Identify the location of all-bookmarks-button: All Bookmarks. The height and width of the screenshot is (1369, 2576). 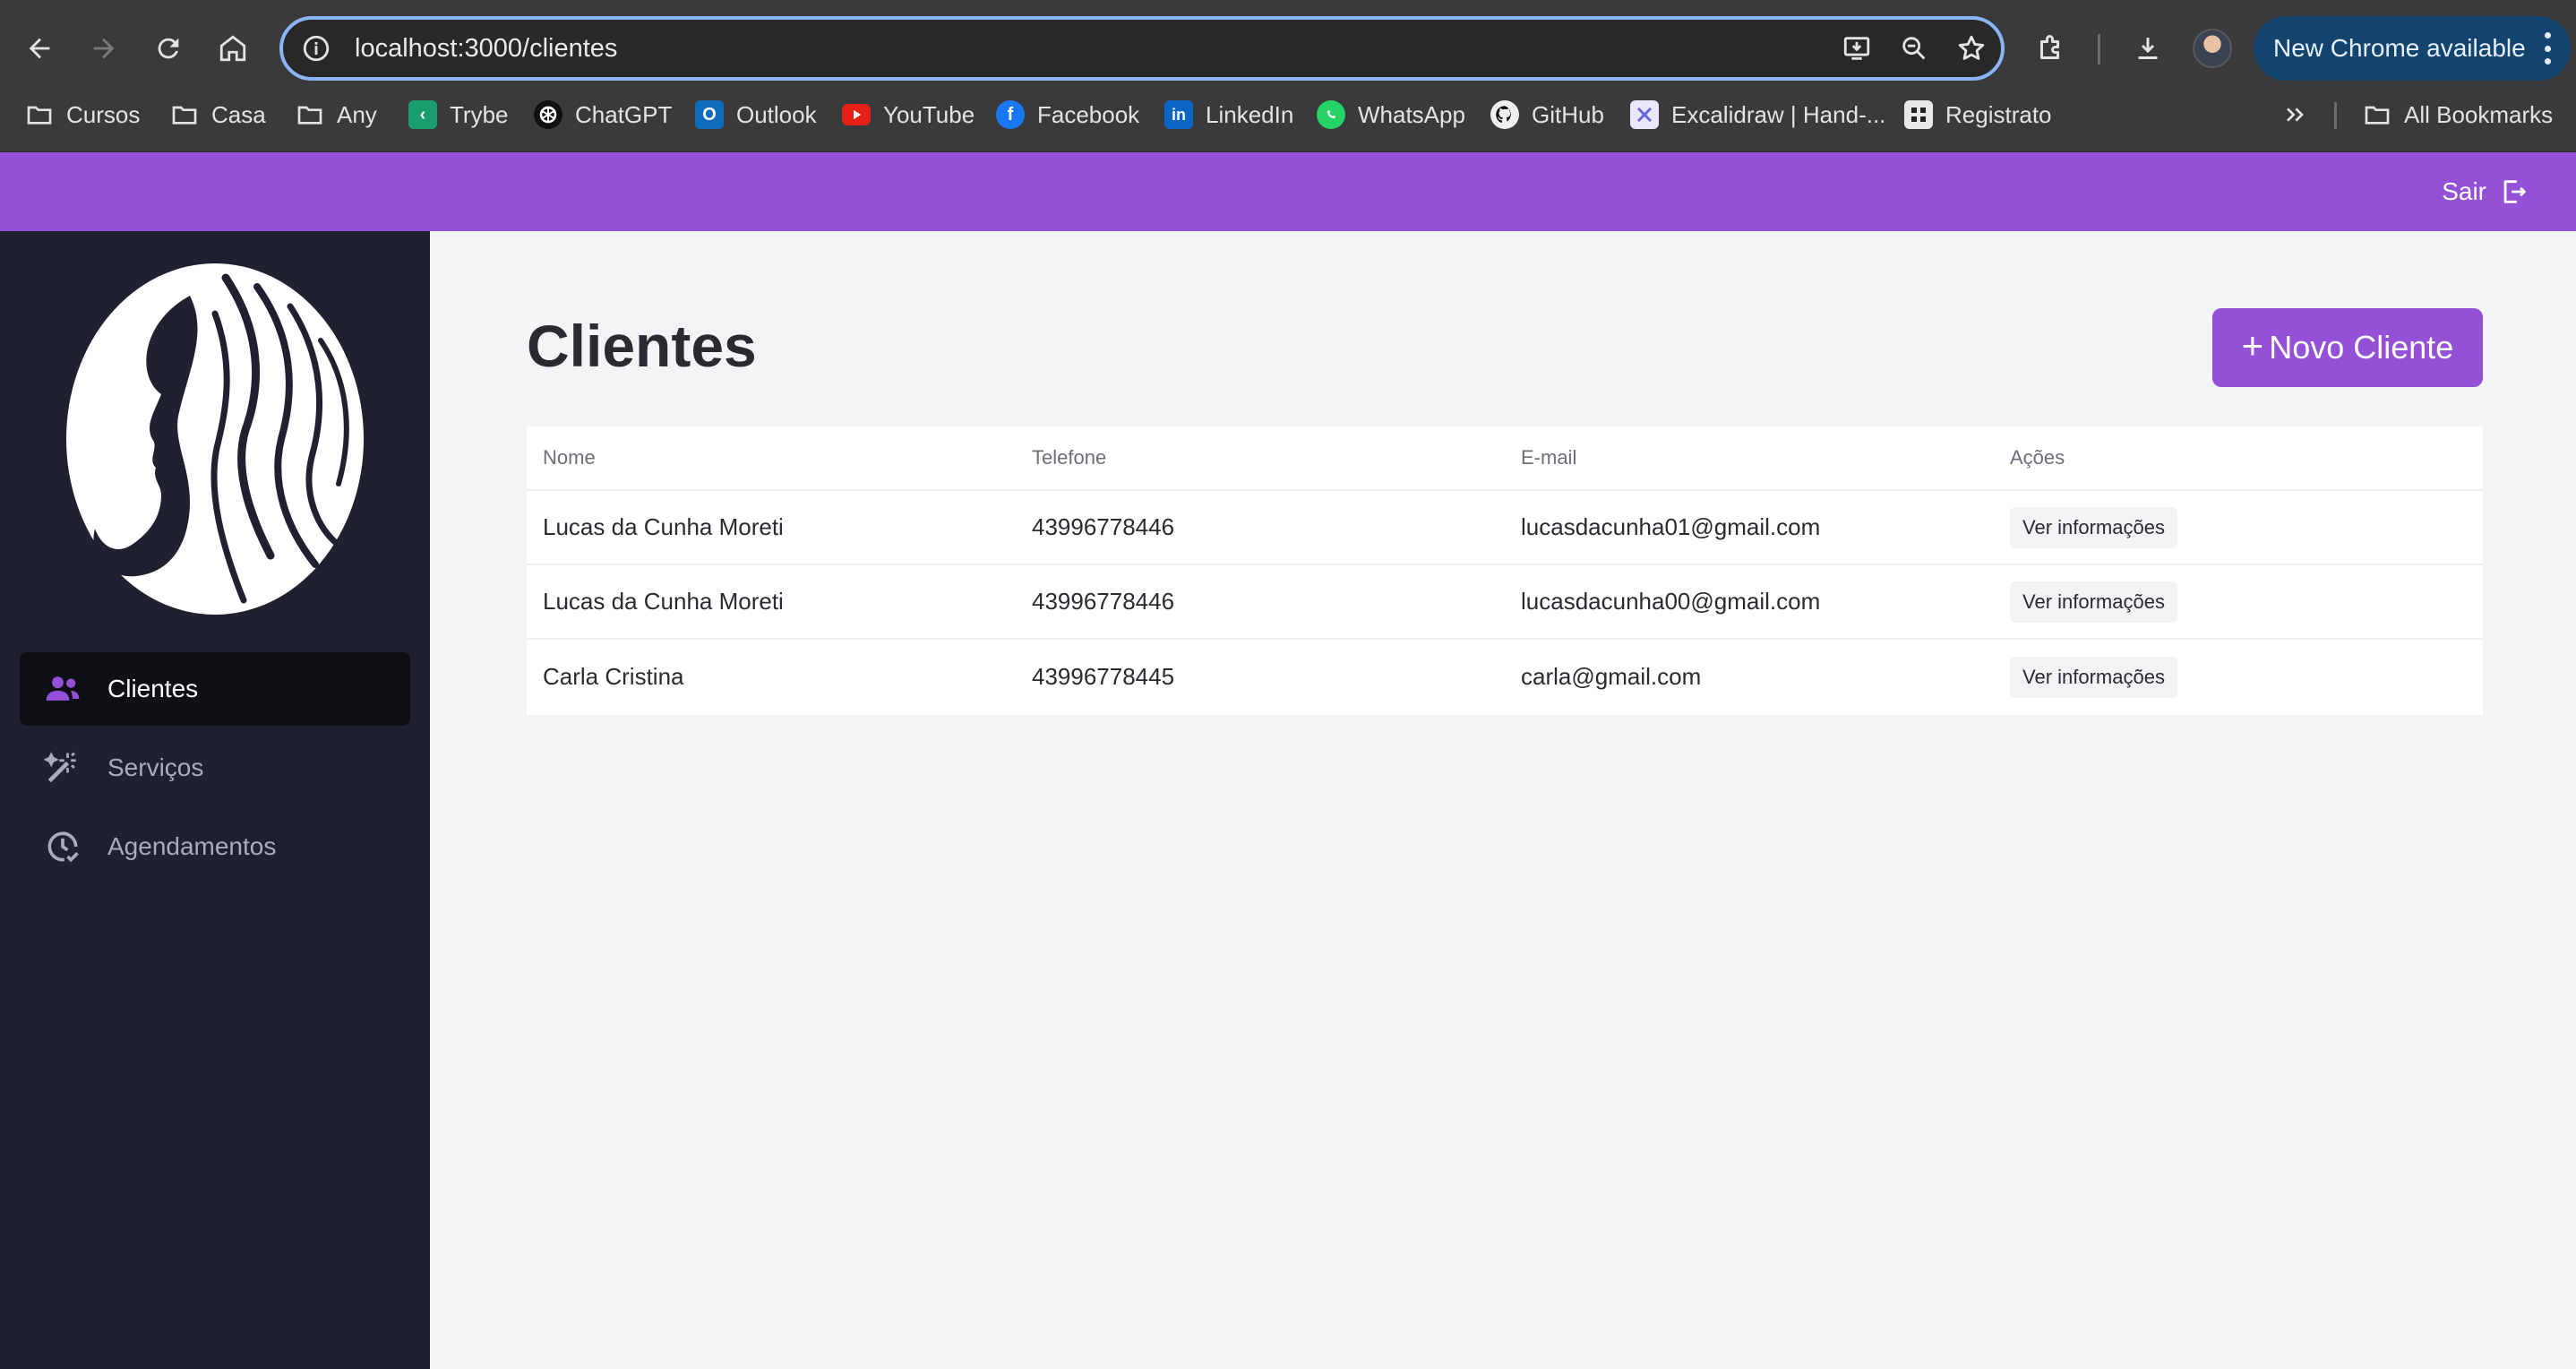
(2458, 115).